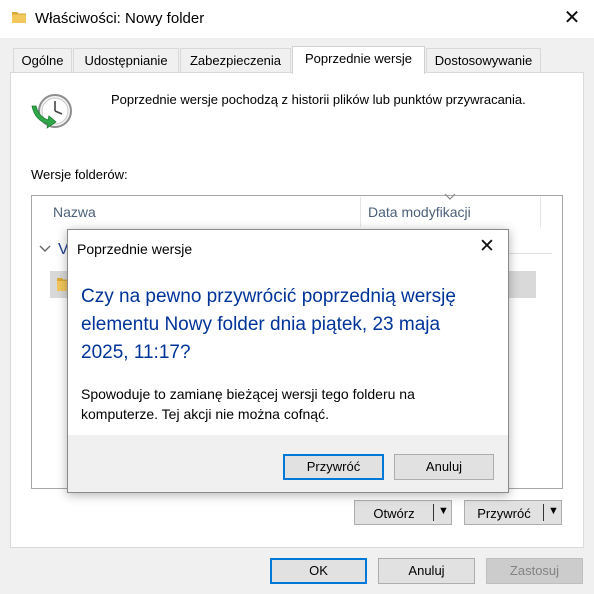 The width and height of the screenshot is (594, 594). What do you see at coordinates (42, 60) in the screenshot?
I see `tab-general: Ogólne` at bounding box center [42, 60].